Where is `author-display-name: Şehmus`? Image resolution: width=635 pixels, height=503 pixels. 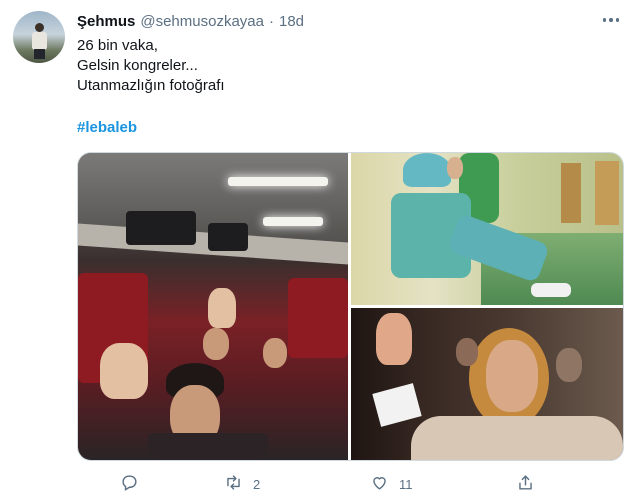
author-display-name: Şehmus is located at coordinates (106, 21).